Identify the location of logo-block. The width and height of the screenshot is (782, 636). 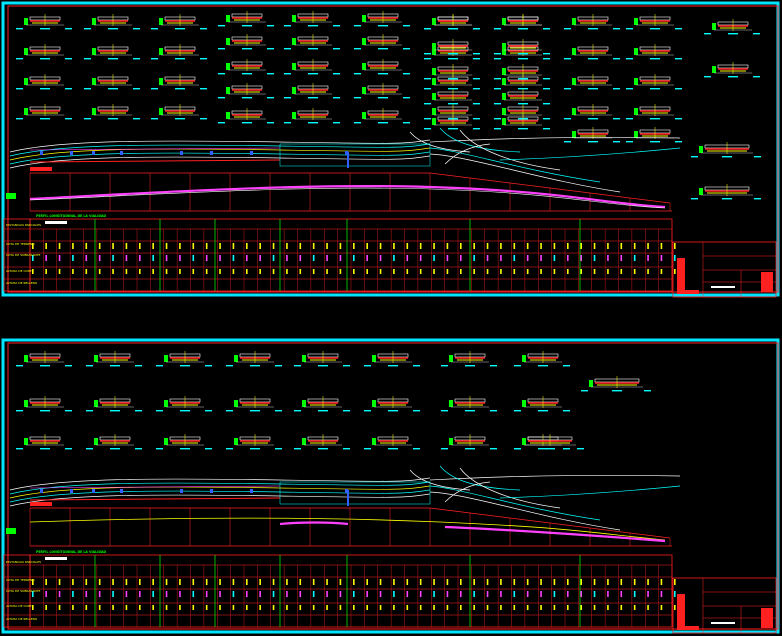
(767, 282).